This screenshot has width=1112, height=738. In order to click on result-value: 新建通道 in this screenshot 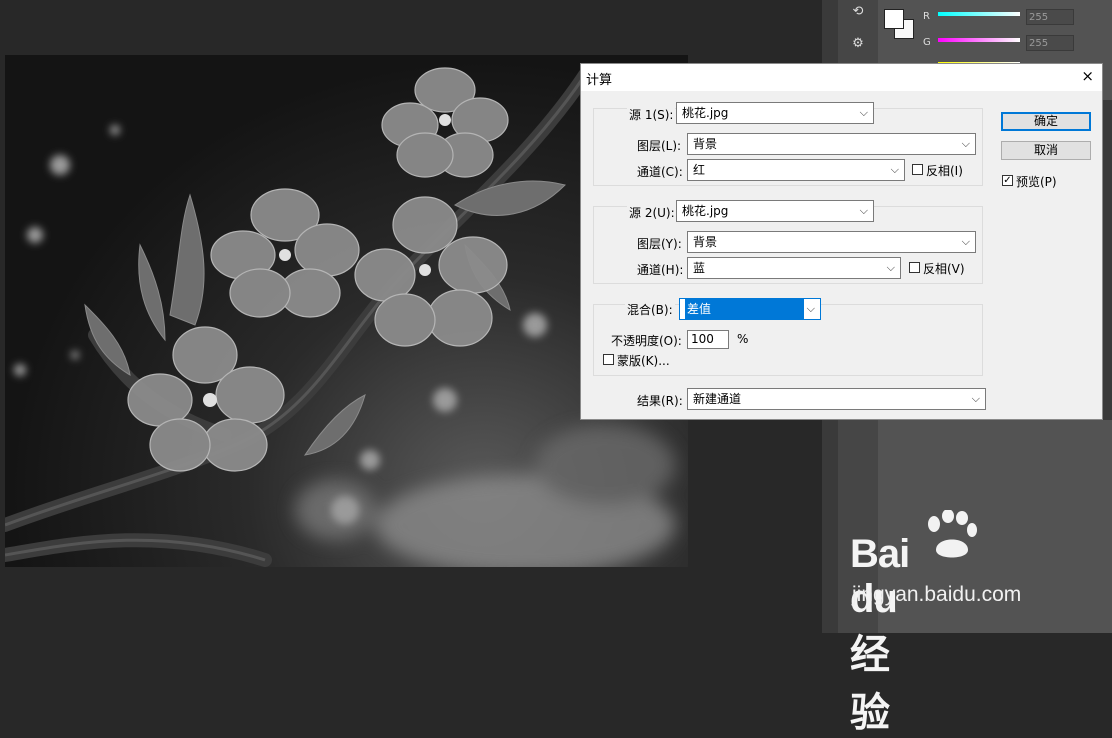, I will do `click(717, 399)`.